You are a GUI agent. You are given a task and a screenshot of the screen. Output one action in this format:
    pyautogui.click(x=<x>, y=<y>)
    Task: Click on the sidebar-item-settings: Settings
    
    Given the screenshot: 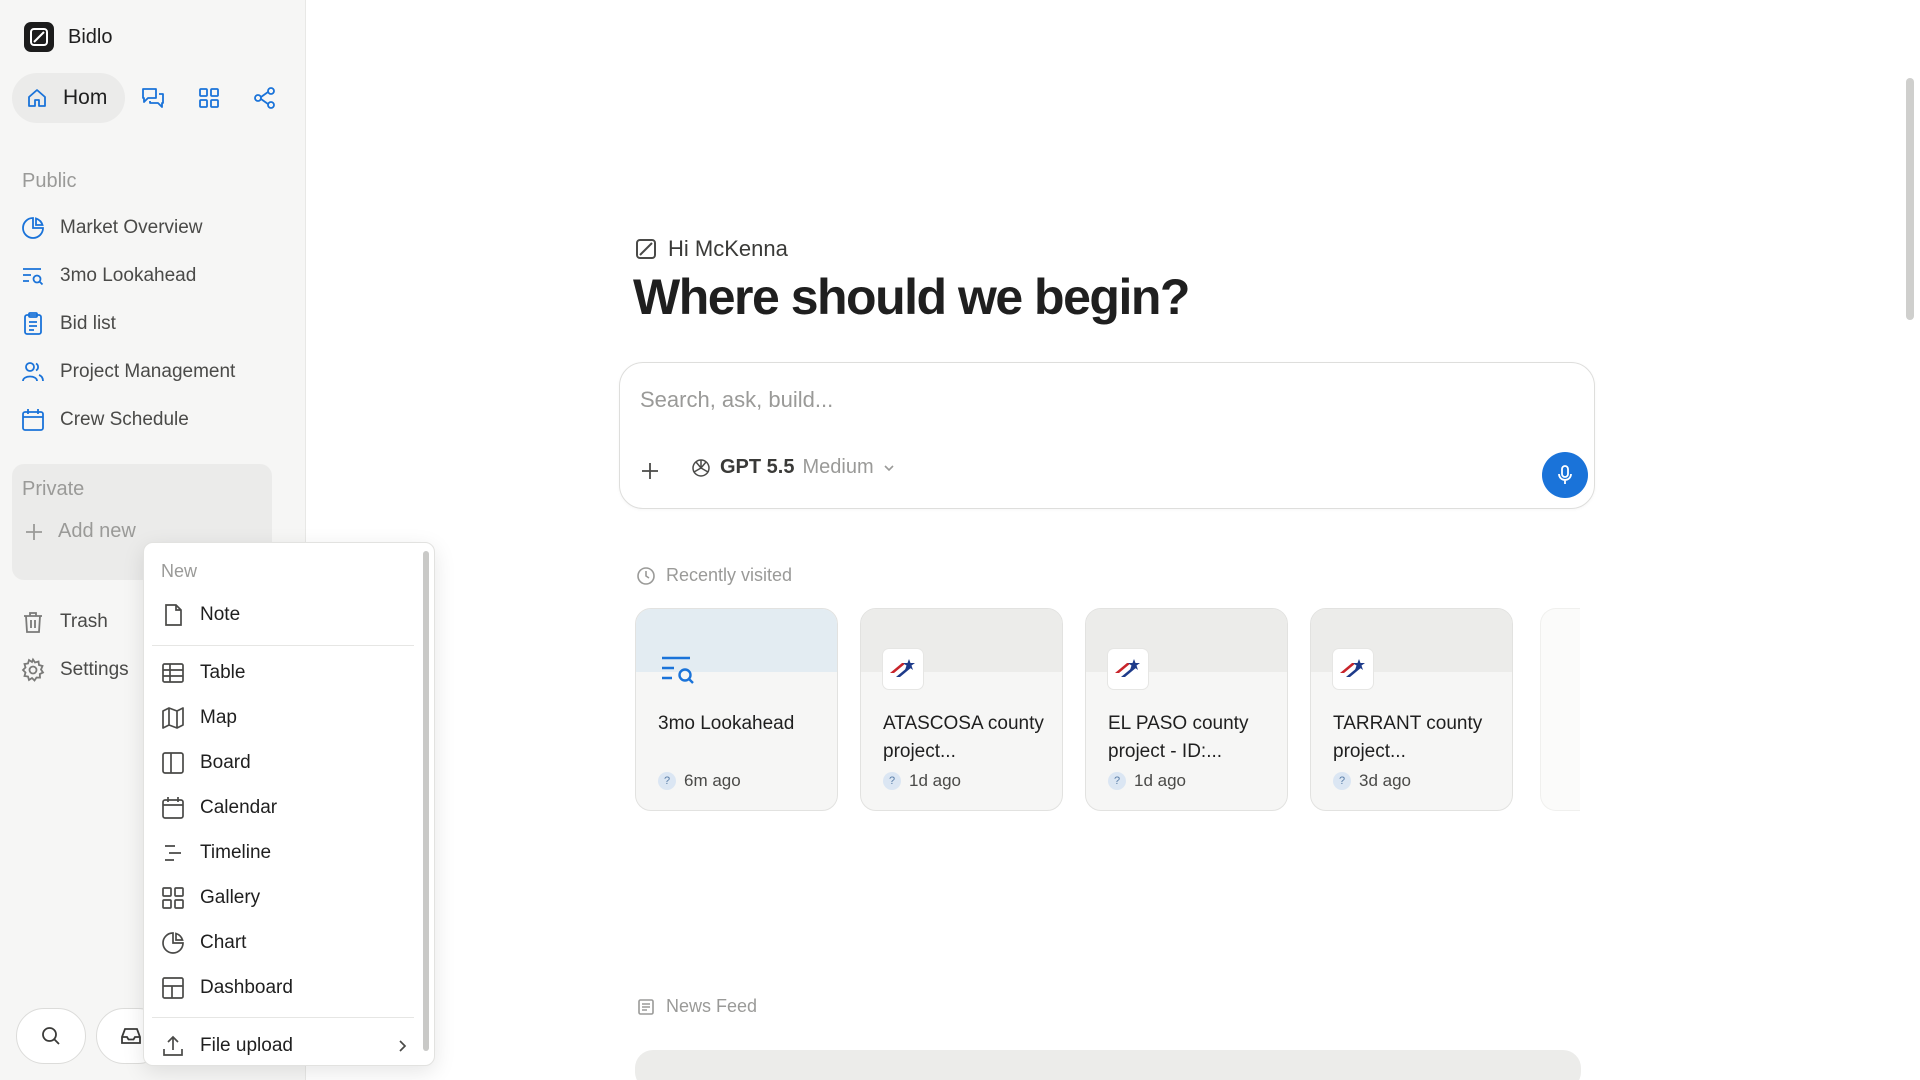 What is the action you would take?
    pyautogui.click(x=74, y=670)
    